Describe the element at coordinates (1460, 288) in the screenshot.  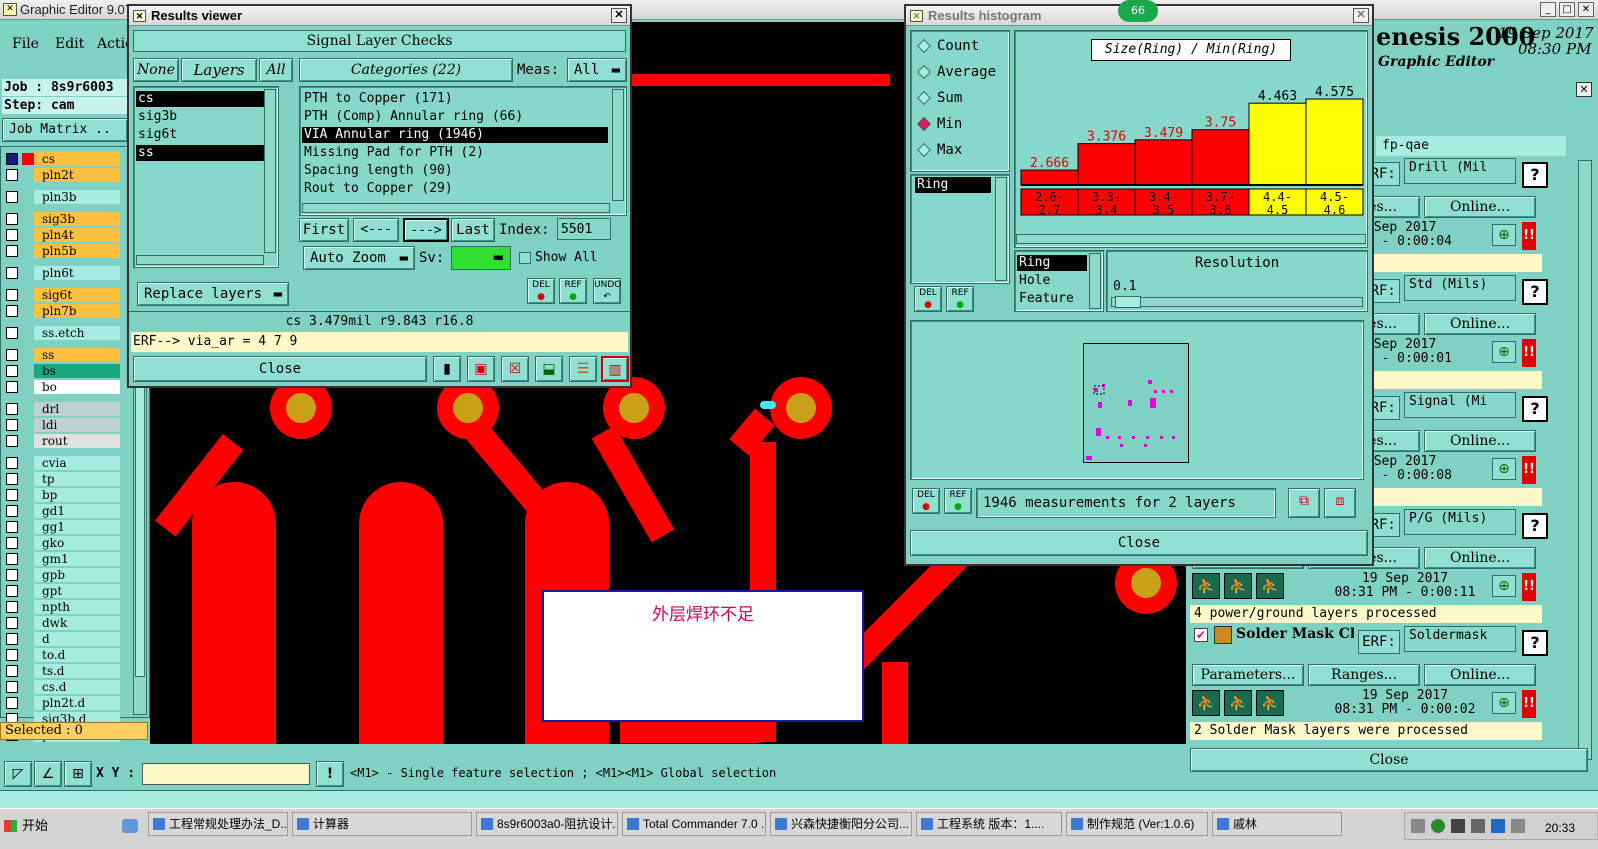
I see `erf-value: Std (Mils)` at that location.